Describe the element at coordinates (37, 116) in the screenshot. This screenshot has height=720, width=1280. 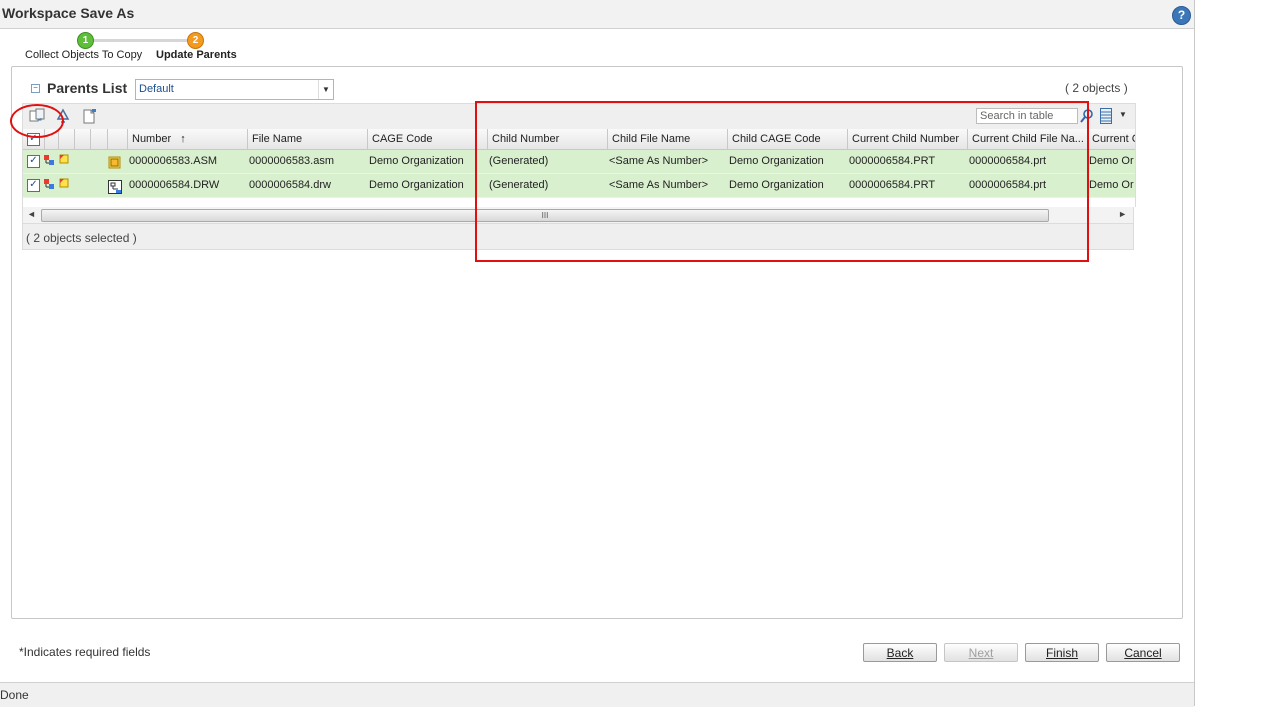
I see `replace-icon` at that location.